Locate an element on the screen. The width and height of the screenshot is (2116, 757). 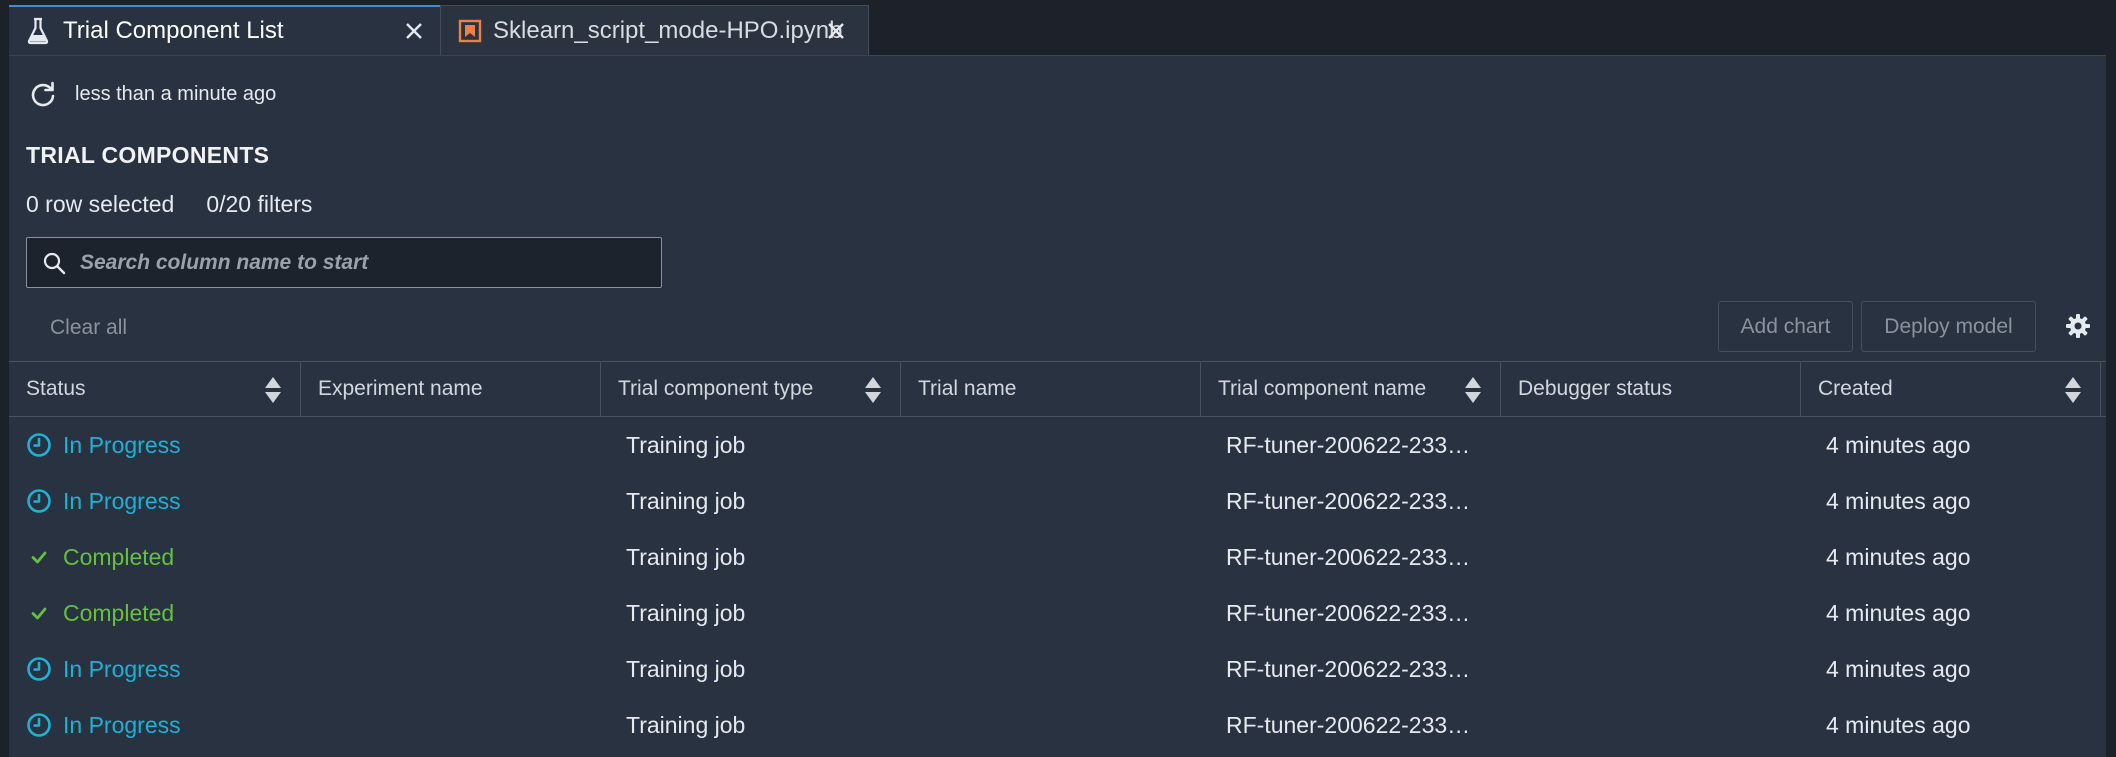
column-header-trial-component-type: Trial component type is located at coordinates (751, 389).